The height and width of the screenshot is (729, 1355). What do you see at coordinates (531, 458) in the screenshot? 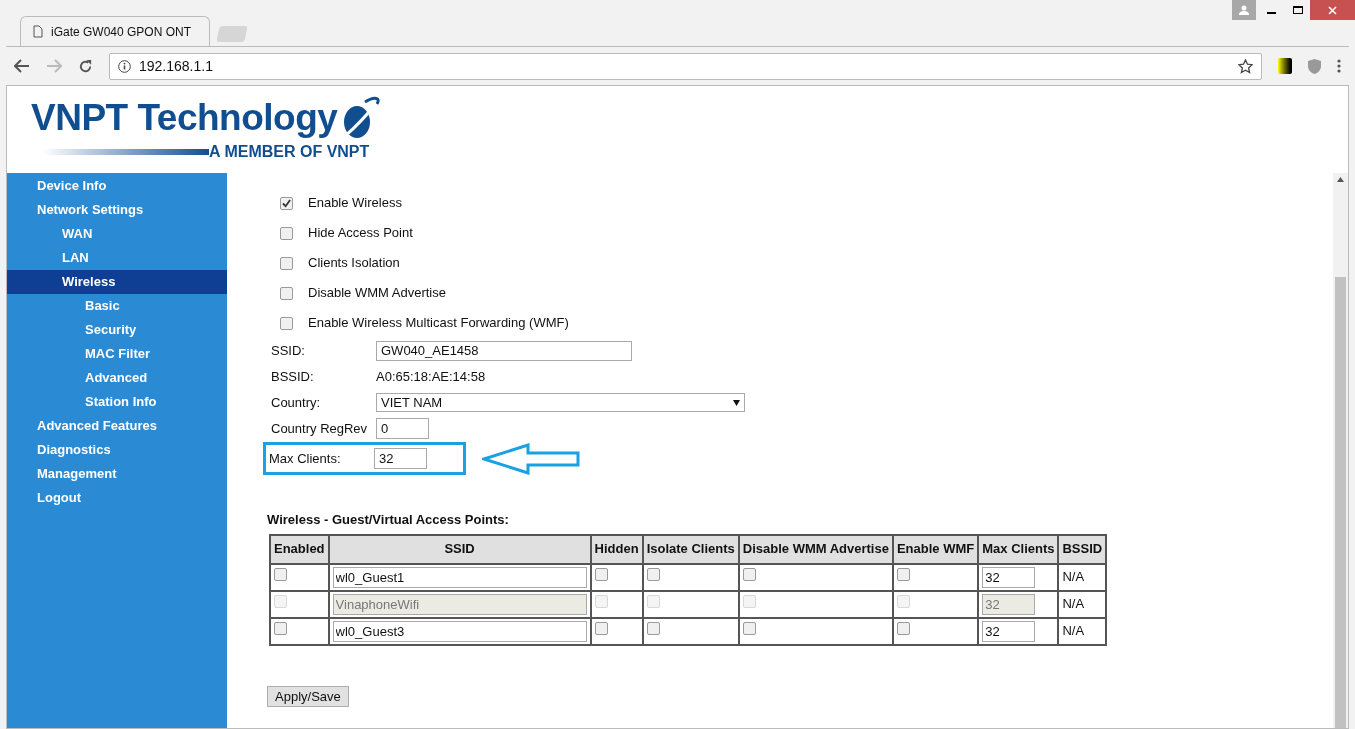
I see `arrow-icon` at bounding box center [531, 458].